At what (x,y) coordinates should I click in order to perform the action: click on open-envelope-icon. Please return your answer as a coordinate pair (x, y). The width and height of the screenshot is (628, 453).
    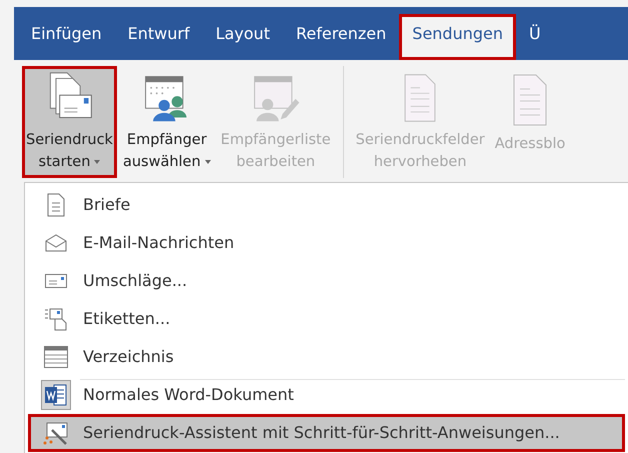
    Looking at the image, I should click on (56, 243).